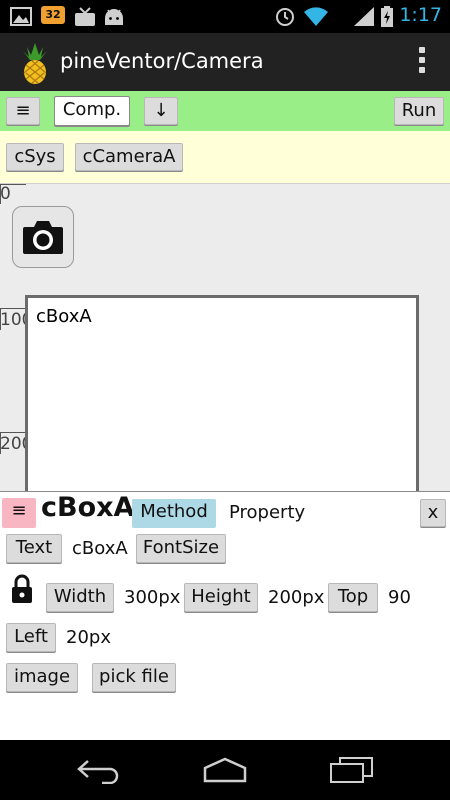 Image resolution: width=450 pixels, height=800 pixels. What do you see at coordinates (433, 513) in the screenshot?
I see `close-button: x` at bounding box center [433, 513].